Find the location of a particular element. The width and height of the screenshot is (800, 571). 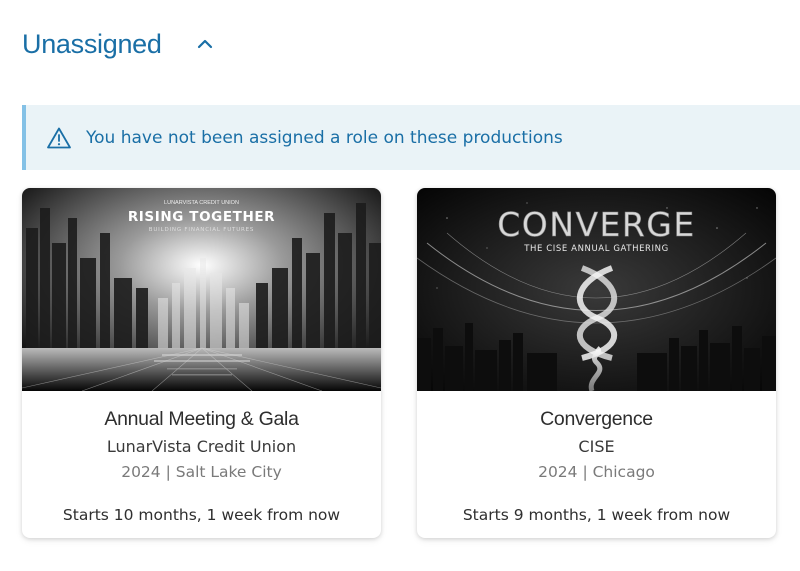

production-year-location: 2024 | Salt Lake City is located at coordinates (201, 472).